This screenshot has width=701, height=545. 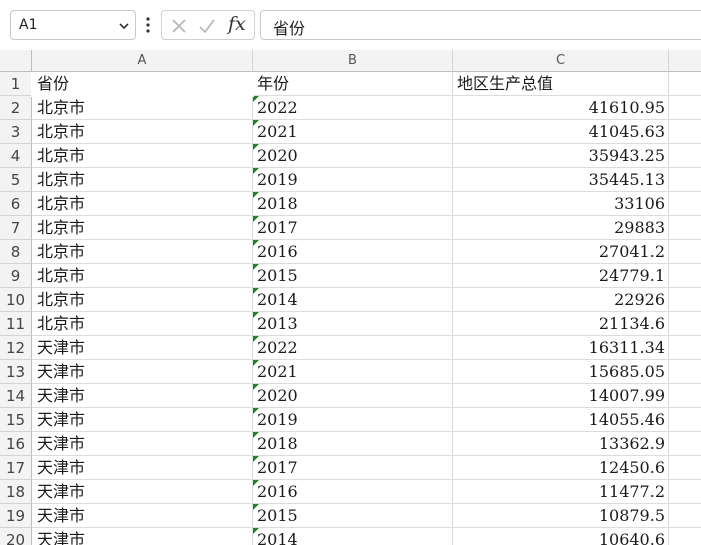 What do you see at coordinates (16, 444) in the screenshot?
I see `row-header: 16` at bounding box center [16, 444].